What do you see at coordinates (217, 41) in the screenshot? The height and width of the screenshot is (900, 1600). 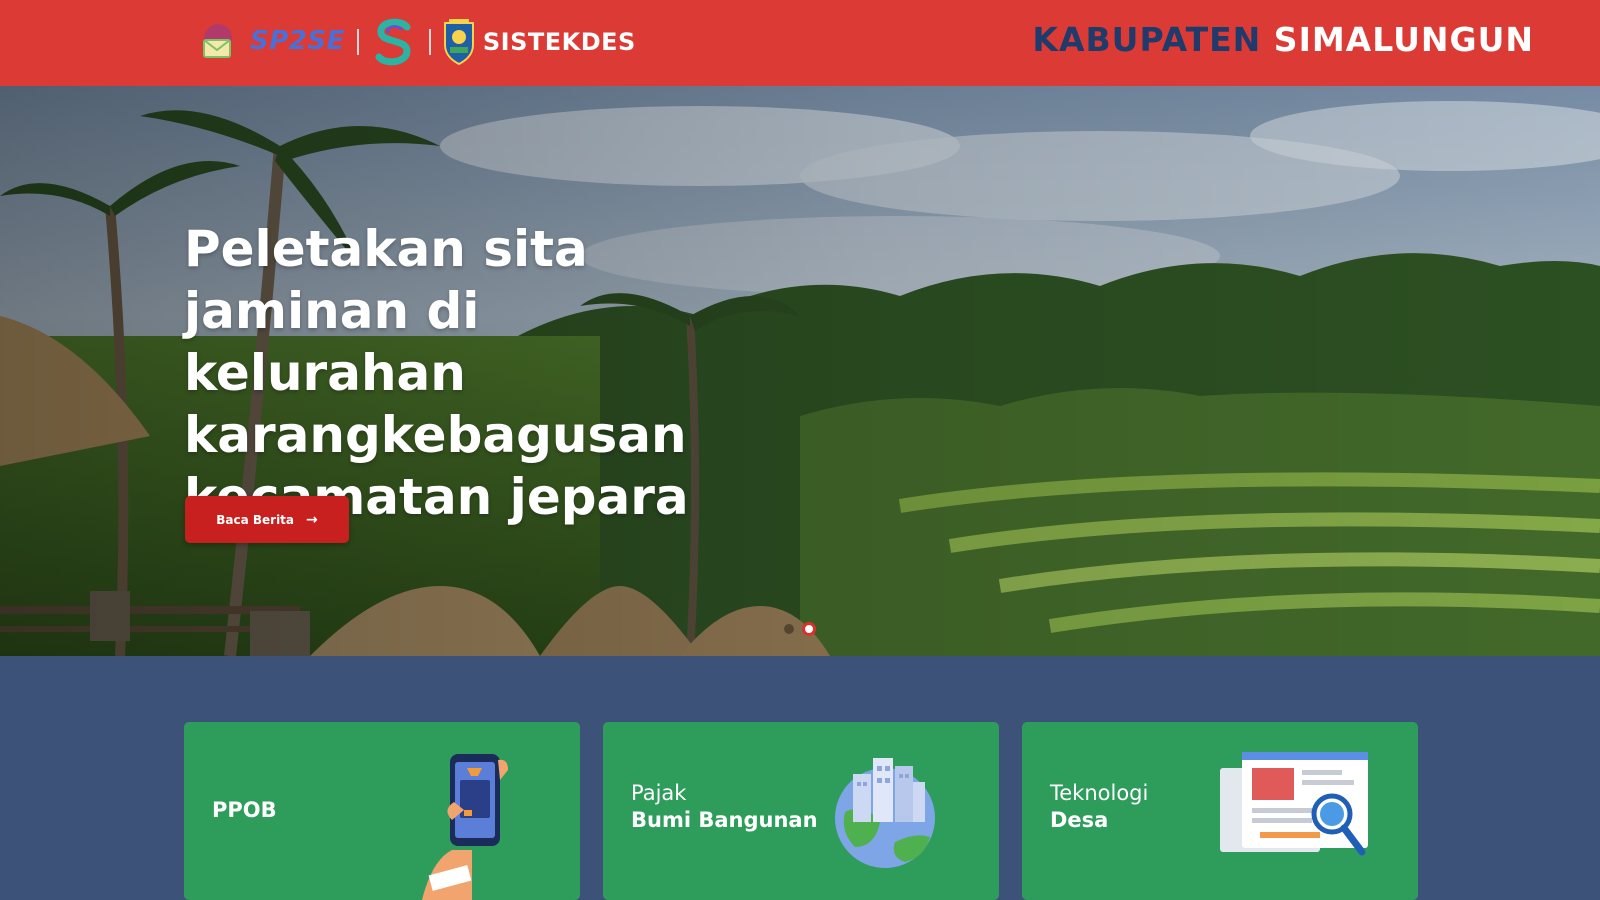 I see `envelope-globe-icon` at bounding box center [217, 41].